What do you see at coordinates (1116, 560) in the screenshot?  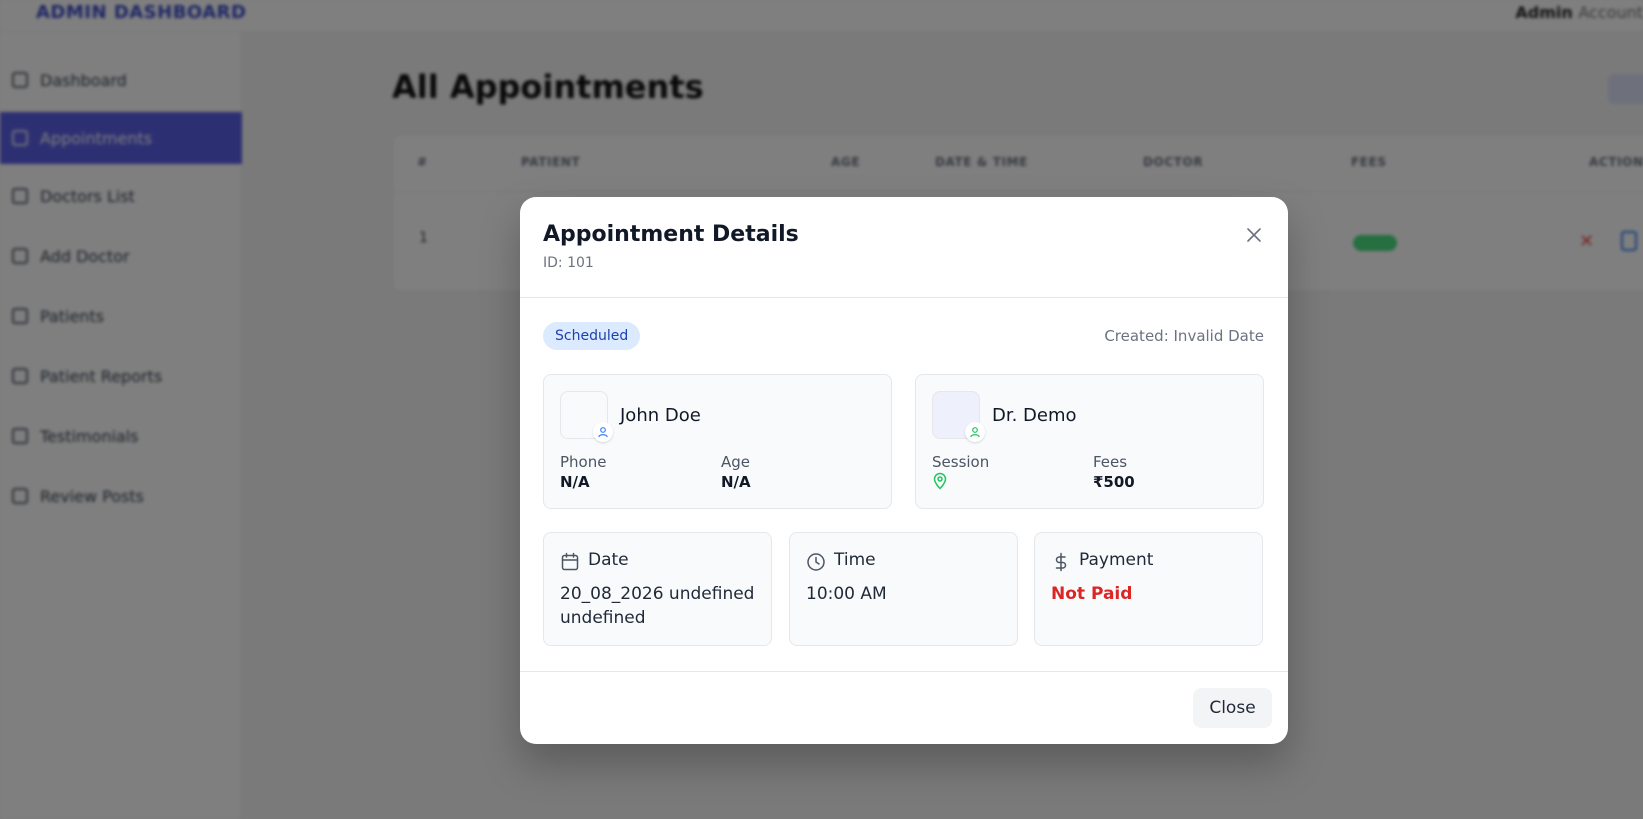 I see `payment-label: Payment` at bounding box center [1116, 560].